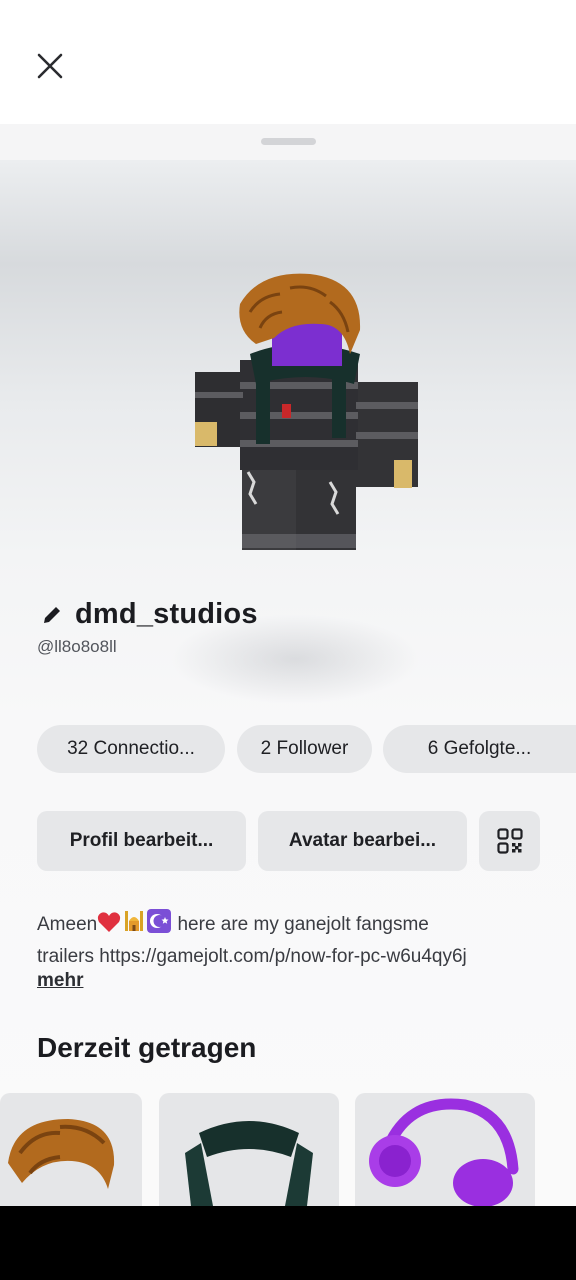 This screenshot has width=576, height=1280. I want to click on currently-wearing-title: Derzeit getragen, so click(147, 1047).